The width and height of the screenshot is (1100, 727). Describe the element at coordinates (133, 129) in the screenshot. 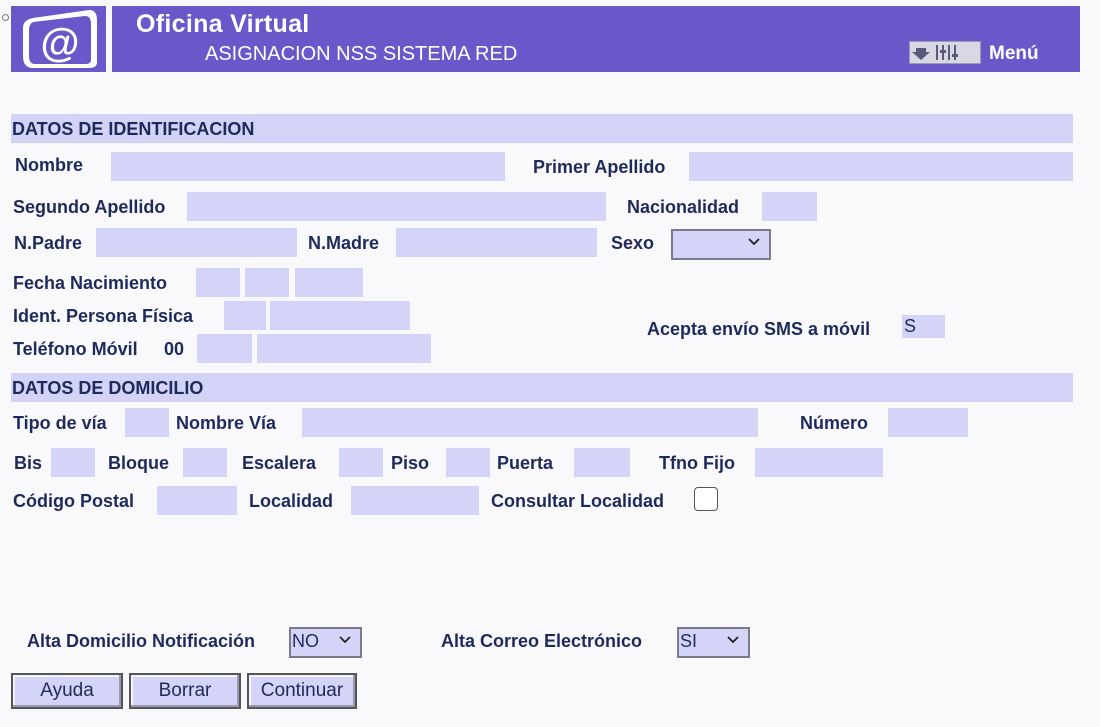

I see `section-title: DATOS DE IDENTIFICACION` at that location.